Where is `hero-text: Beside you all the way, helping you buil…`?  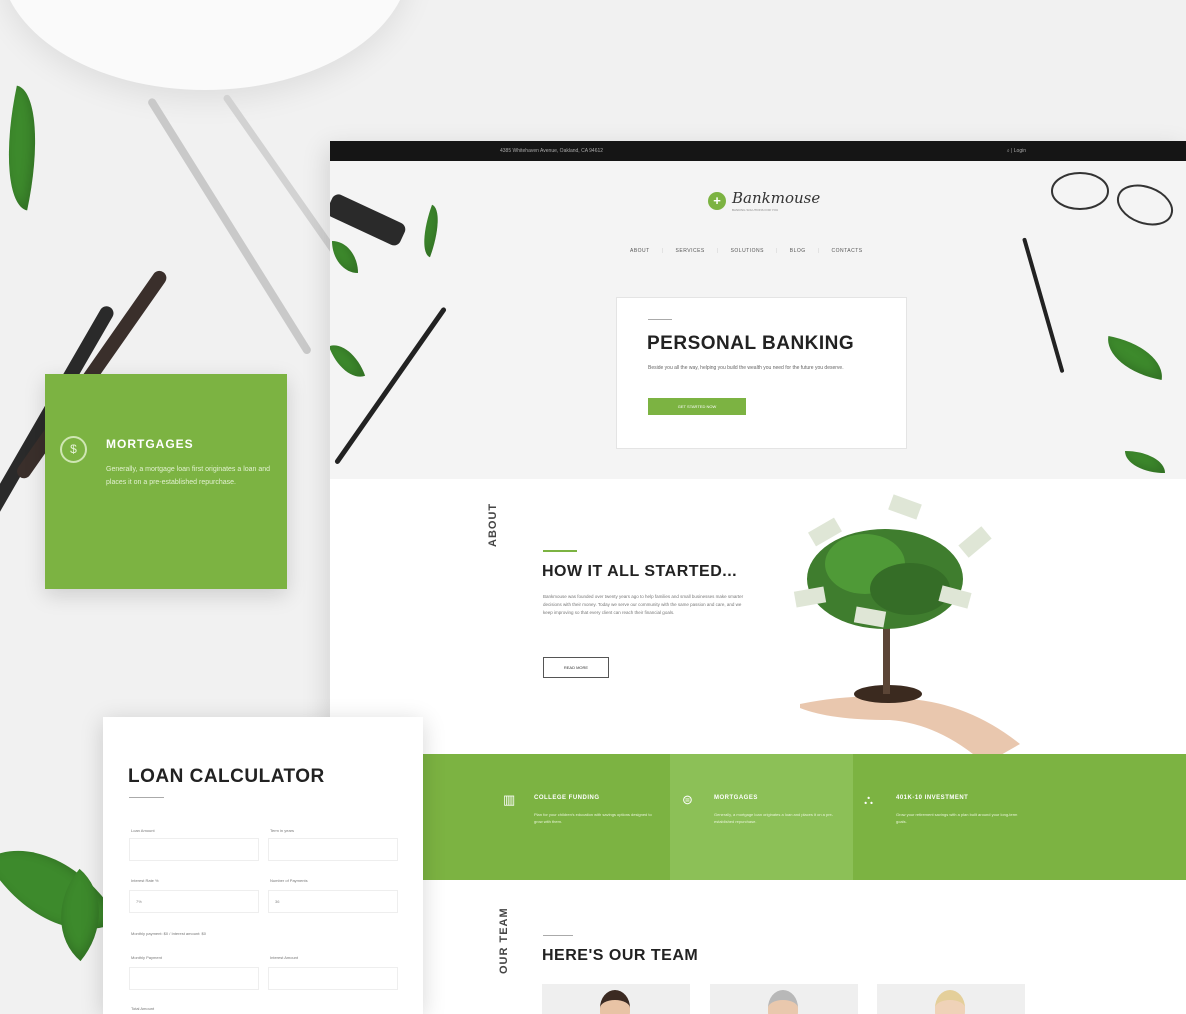 hero-text: Beside you all the way, helping you buil… is located at coordinates (746, 368).